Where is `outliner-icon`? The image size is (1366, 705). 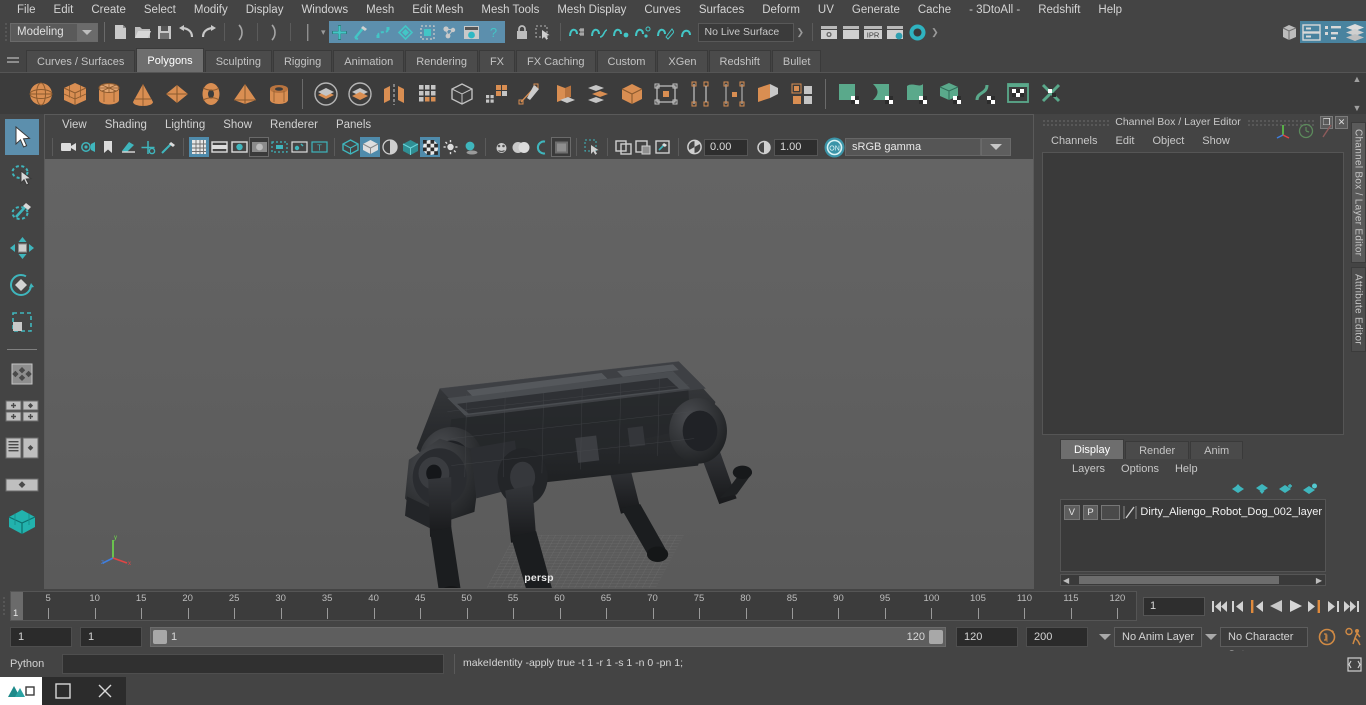
outliner-icon is located at coordinates (1333, 32).